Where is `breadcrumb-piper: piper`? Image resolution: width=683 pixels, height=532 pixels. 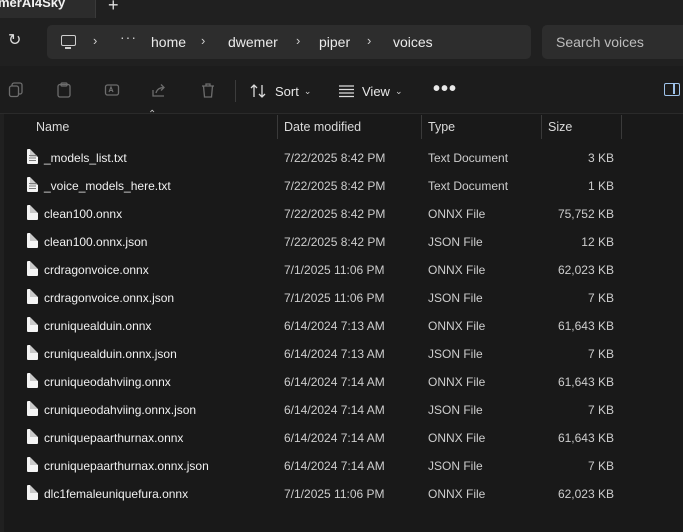
breadcrumb-piper: piper is located at coordinates (334, 42).